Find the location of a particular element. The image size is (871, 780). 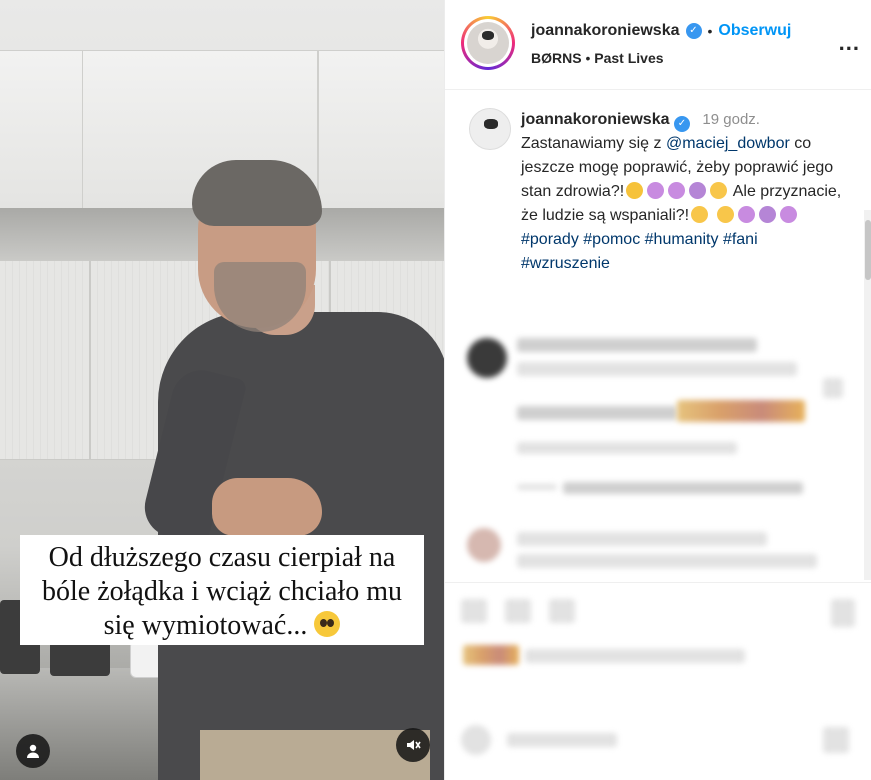

upper-cabinet-right is located at coordinates (381, 130).